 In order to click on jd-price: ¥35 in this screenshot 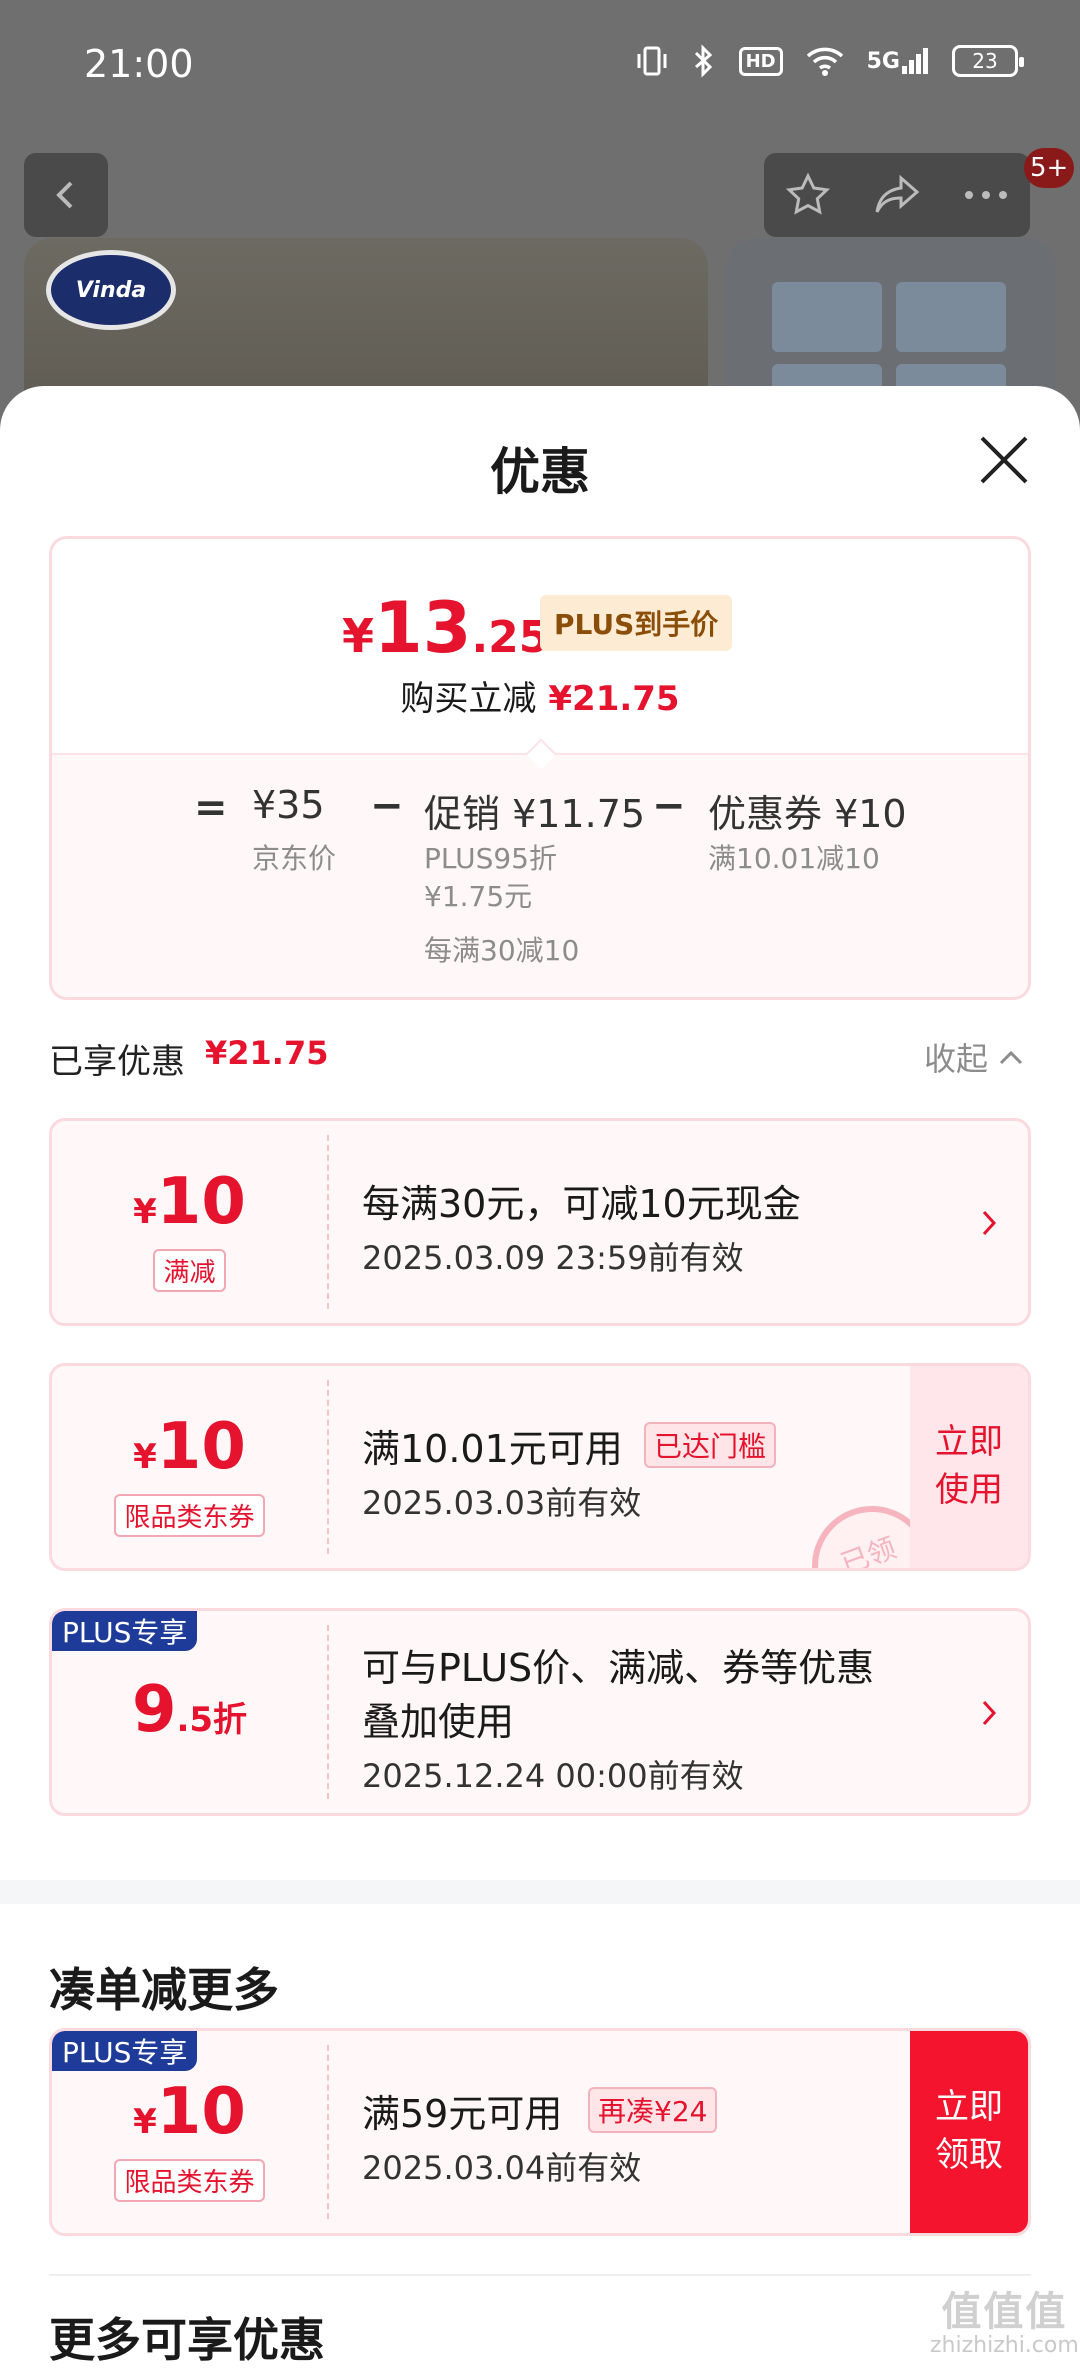, I will do `click(288, 805)`.